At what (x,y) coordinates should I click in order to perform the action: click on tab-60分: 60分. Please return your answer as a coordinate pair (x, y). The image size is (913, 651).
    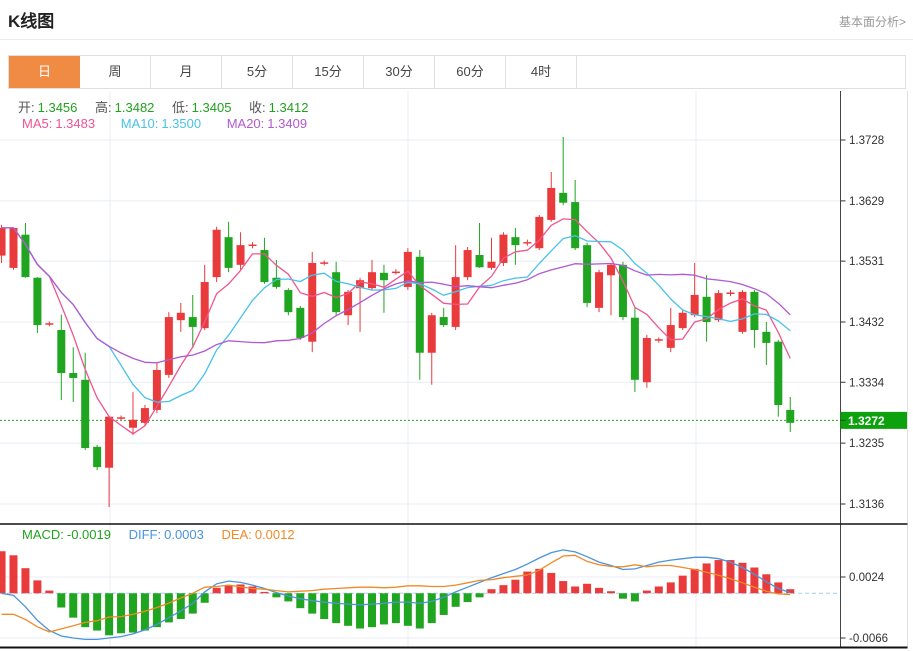
    Looking at the image, I should click on (470, 72).